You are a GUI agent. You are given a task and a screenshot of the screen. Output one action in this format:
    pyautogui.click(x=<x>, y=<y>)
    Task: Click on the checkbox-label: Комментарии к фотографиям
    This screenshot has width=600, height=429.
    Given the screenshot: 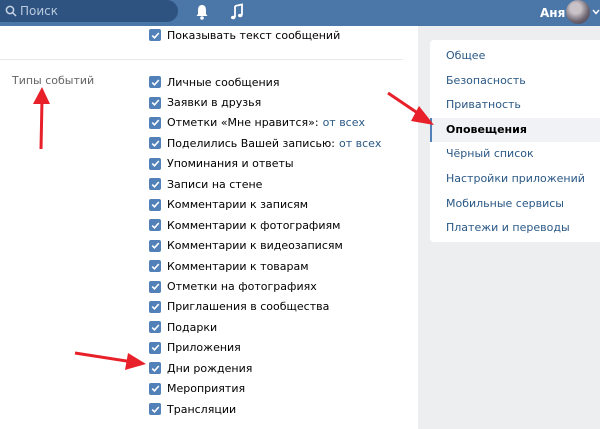 What is the action you would take?
    pyautogui.click(x=254, y=225)
    